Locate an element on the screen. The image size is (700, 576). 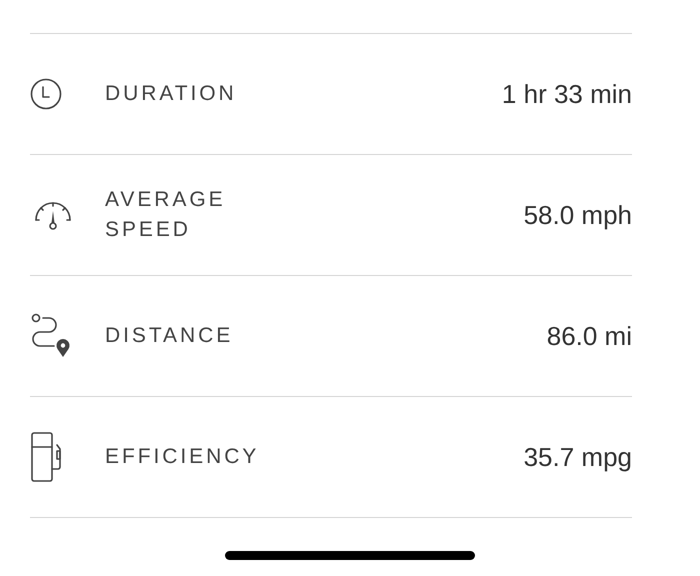
stat-label: AVERAGE SPEED is located at coordinates (166, 215).